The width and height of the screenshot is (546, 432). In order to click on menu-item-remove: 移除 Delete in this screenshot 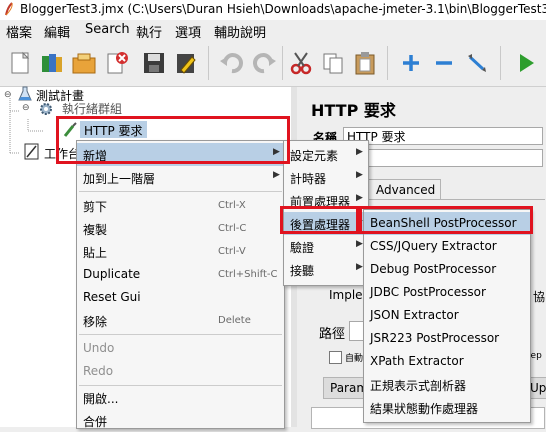, I will do `click(180, 320)`.